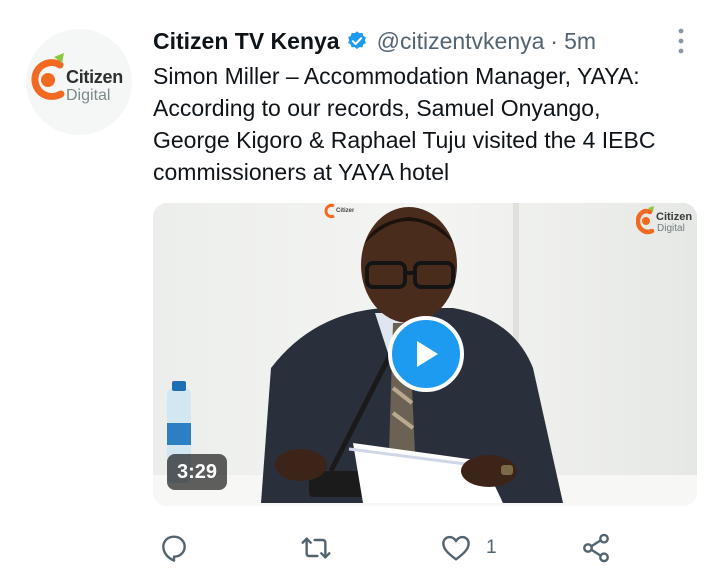  I want to click on play-button, so click(426, 354).